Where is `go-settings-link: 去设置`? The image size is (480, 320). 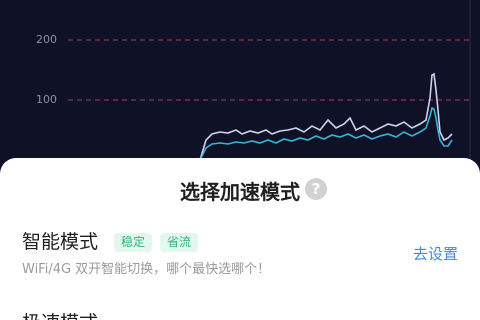
go-settings-link: 去设置 is located at coordinates (435, 253).